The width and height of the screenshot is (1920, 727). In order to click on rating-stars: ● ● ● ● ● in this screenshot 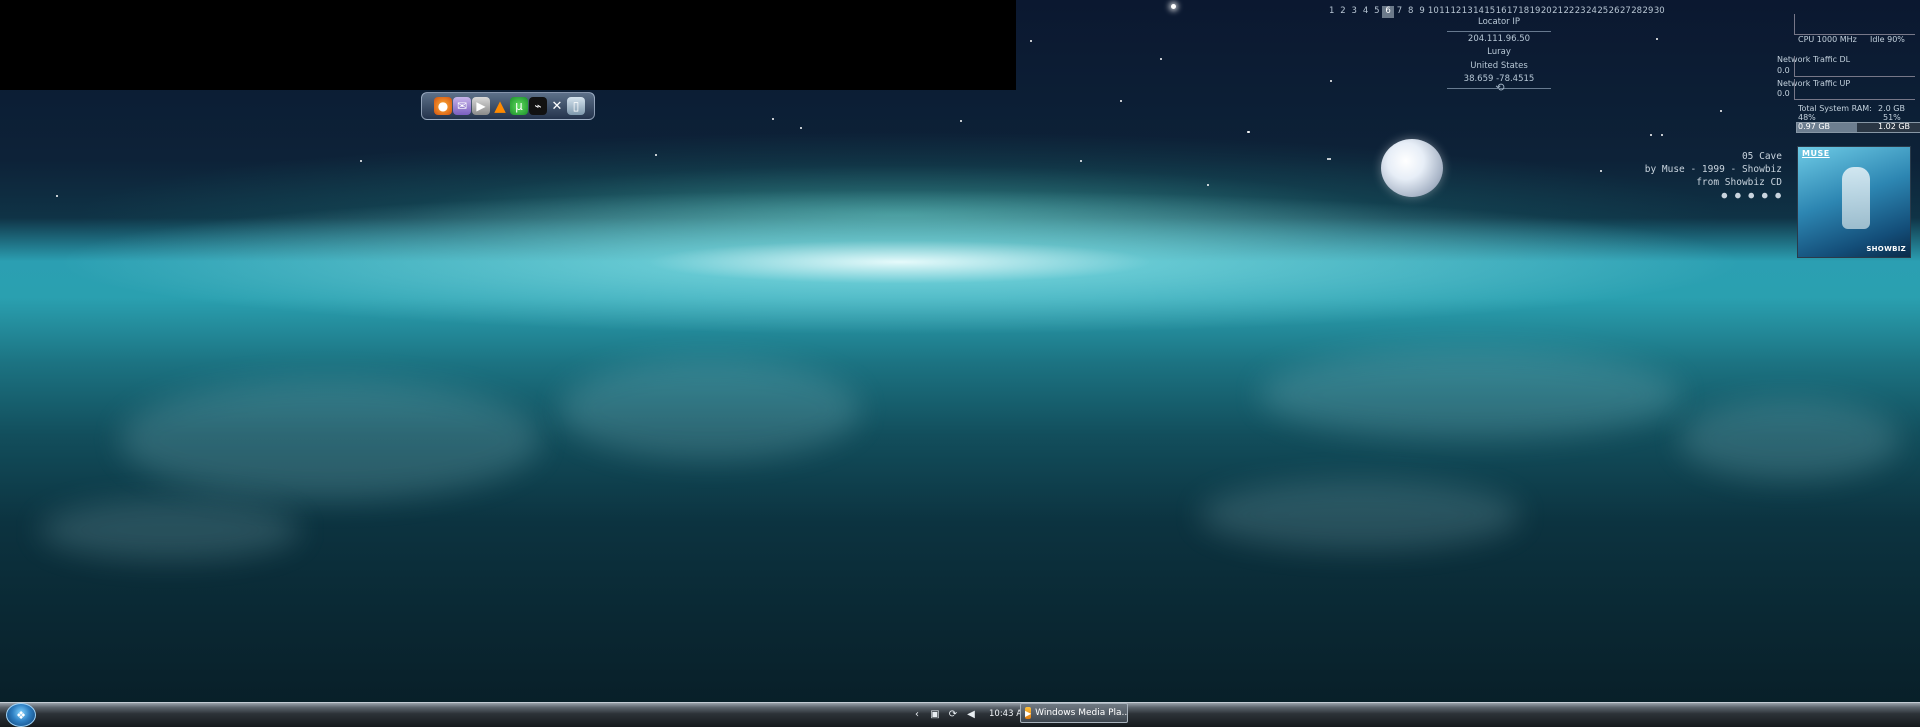, I will do `click(1713, 195)`.